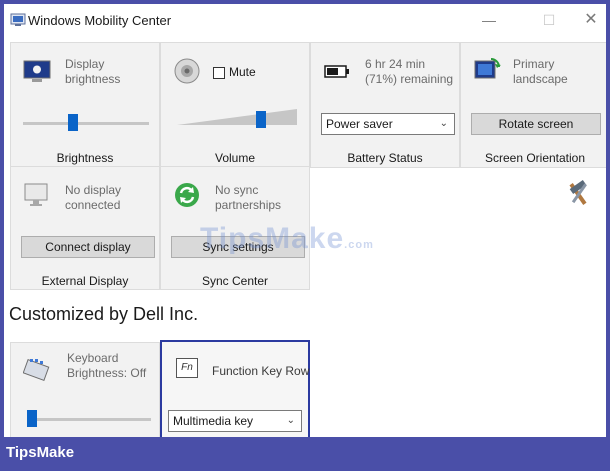  What do you see at coordinates (578, 192) in the screenshot?
I see `tools-icon` at bounding box center [578, 192].